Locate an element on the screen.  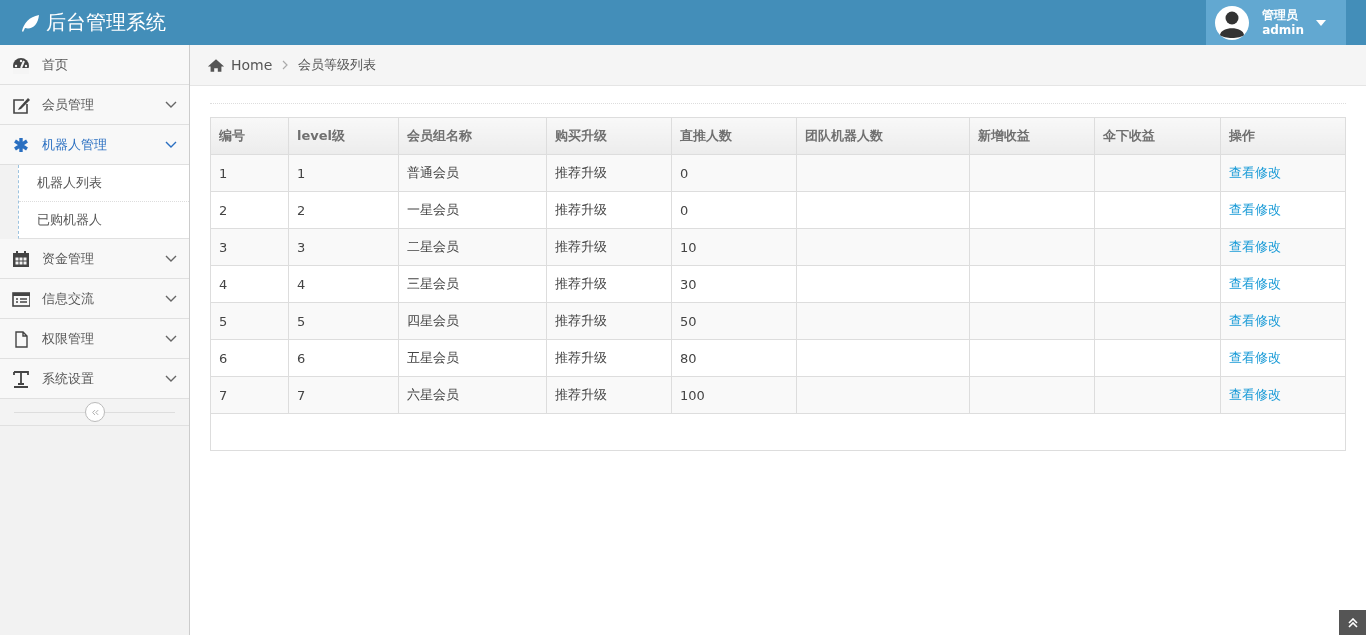
double-chevron-left-icon is located at coordinates (94, 412).